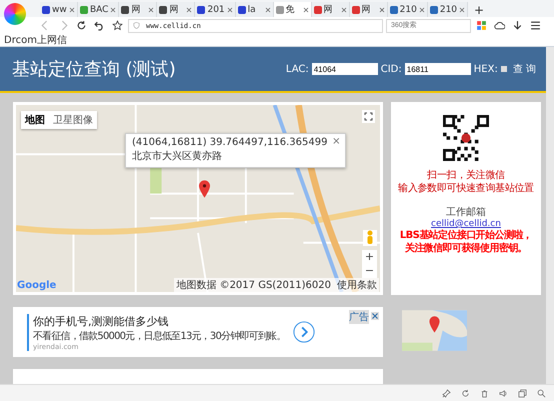  I want to click on info-text: 北京市大兴区黄亦路, so click(177, 156).